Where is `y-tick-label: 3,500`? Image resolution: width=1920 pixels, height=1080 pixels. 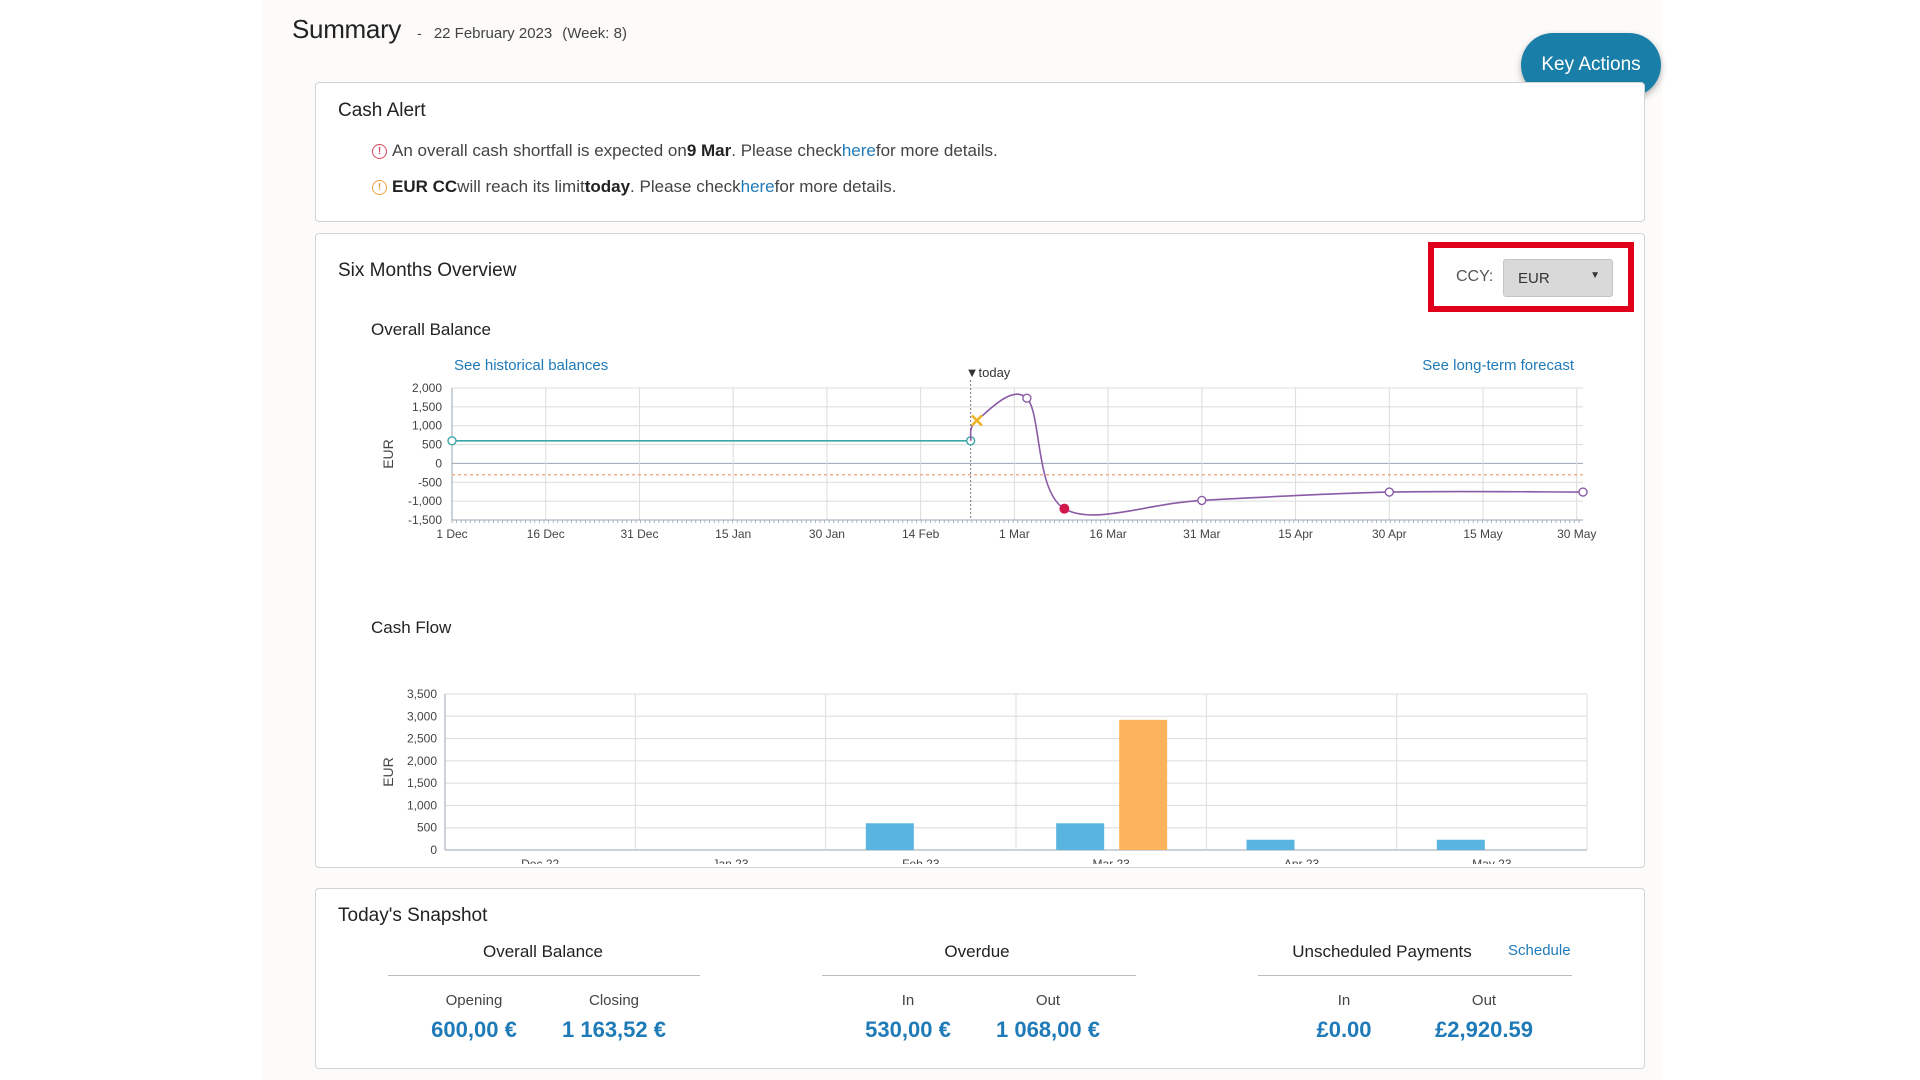
y-tick-label: 3,500 is located at coordinates (422, 694).